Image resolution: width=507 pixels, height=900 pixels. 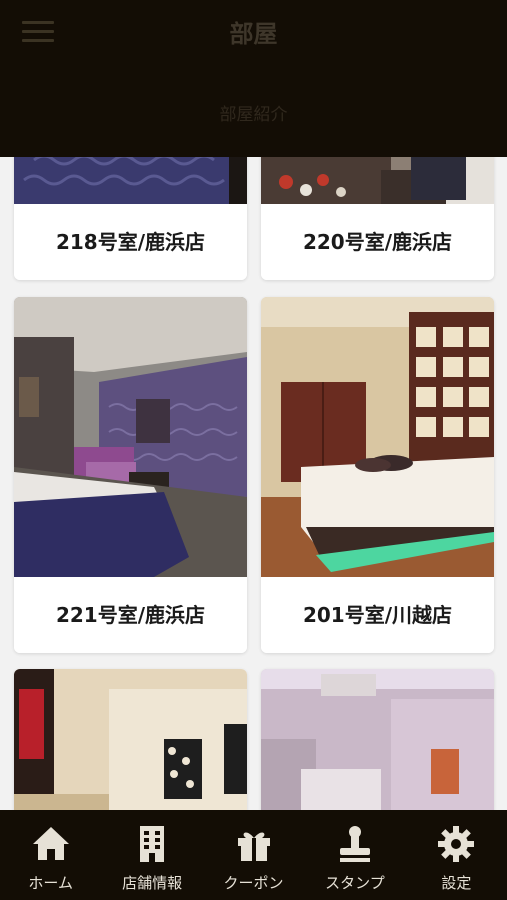 I want to click on tab-label: クーポン, so click(x=253, y=883).